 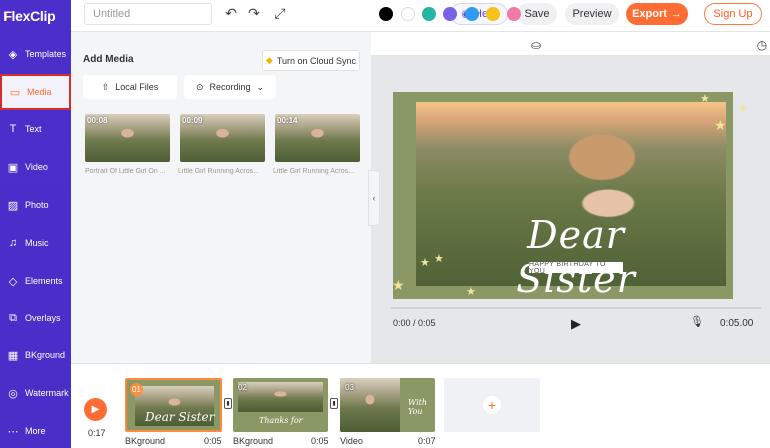 What do you see at coordinates (199, 86) in the screenshot?
I see `record-icon: ⊙` at bounding box center [199, 86].